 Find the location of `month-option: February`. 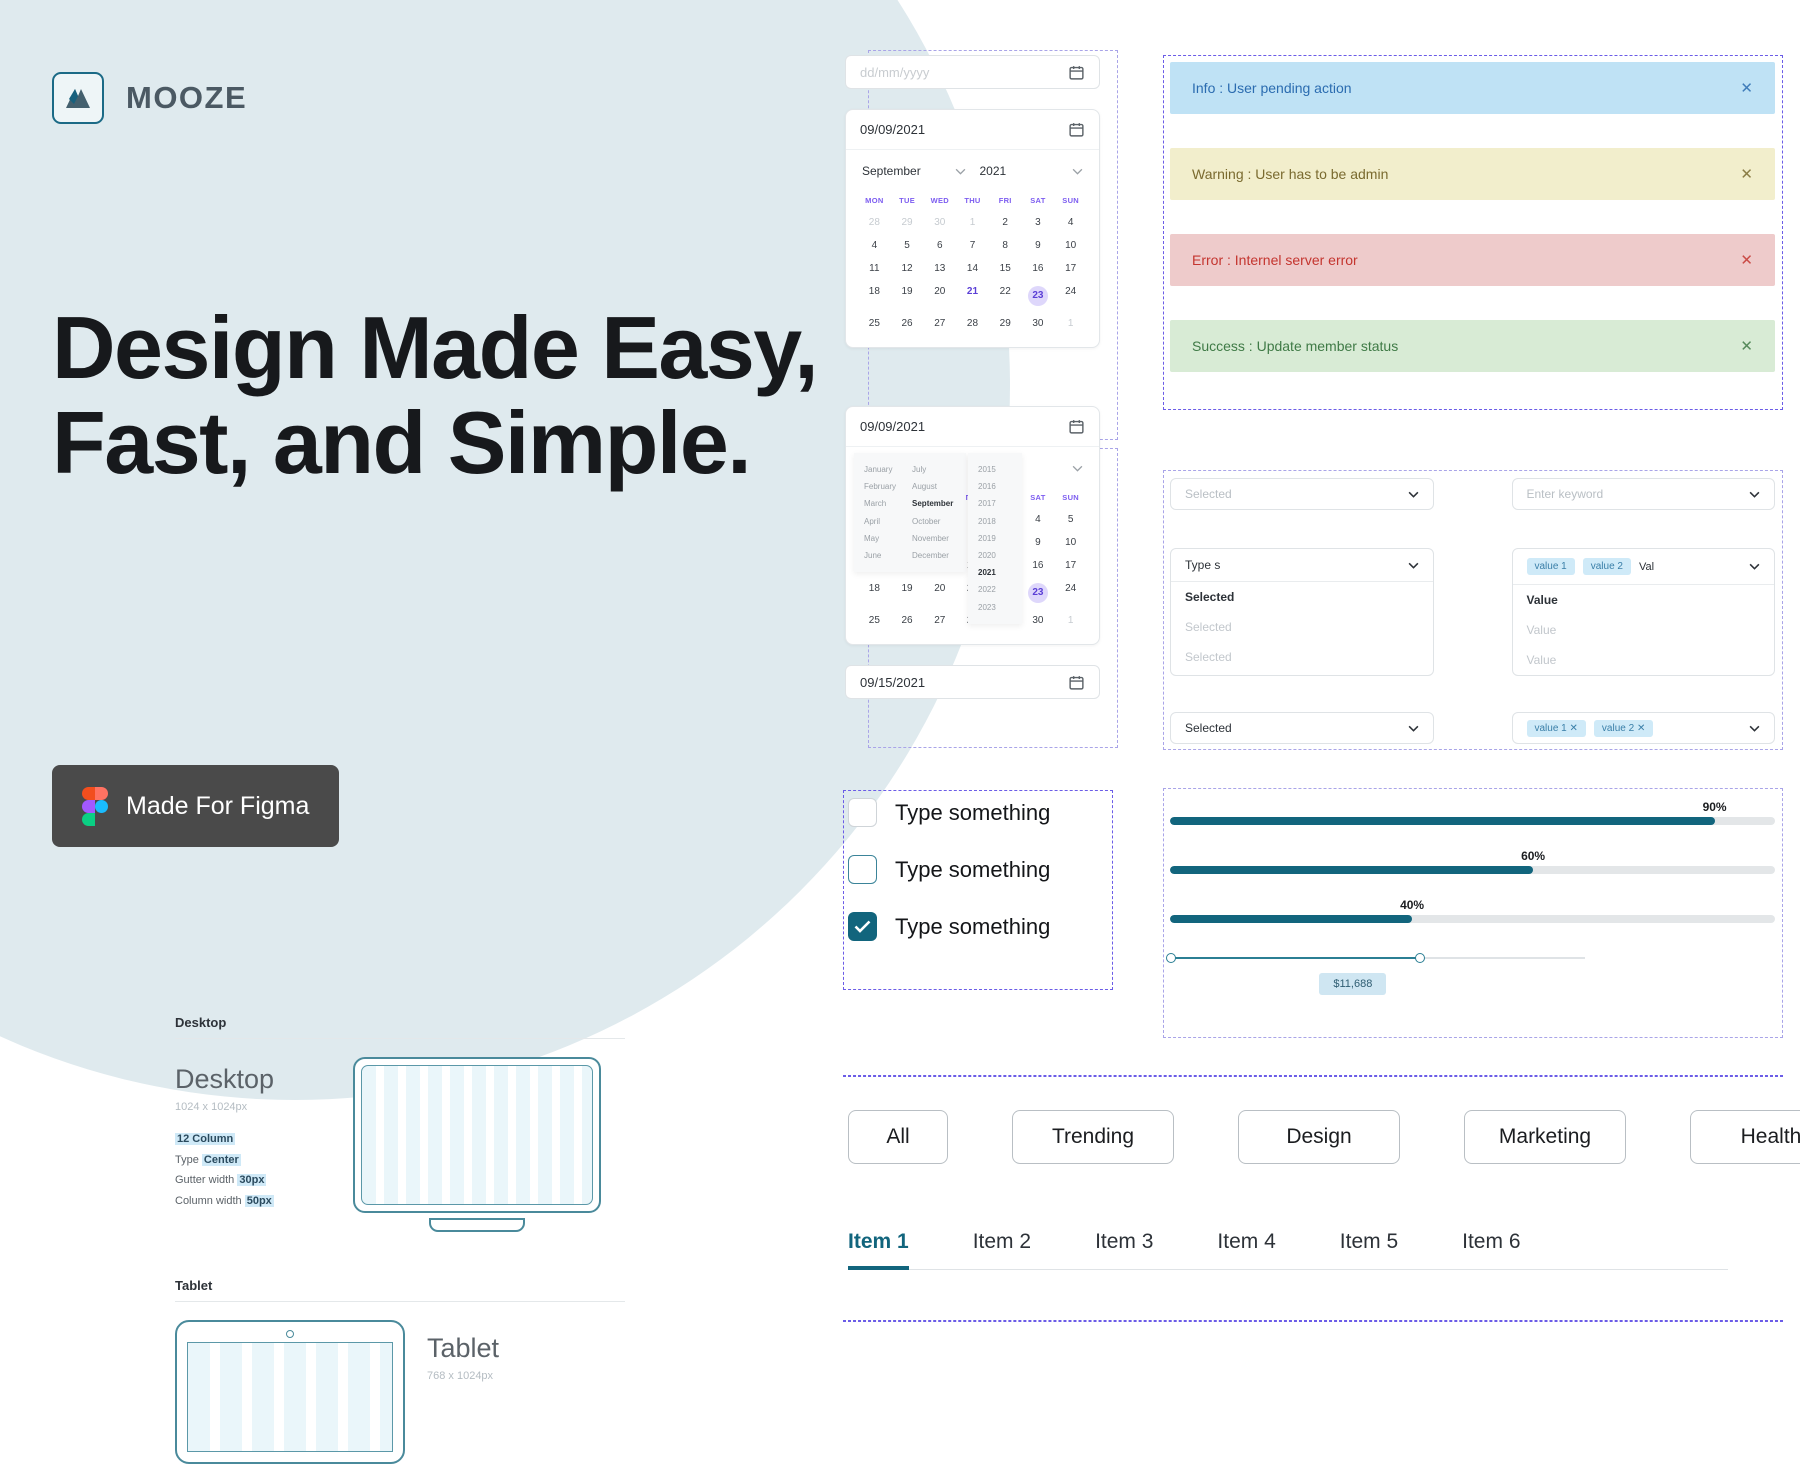

month-option: February is located at coordinates (880, 486).